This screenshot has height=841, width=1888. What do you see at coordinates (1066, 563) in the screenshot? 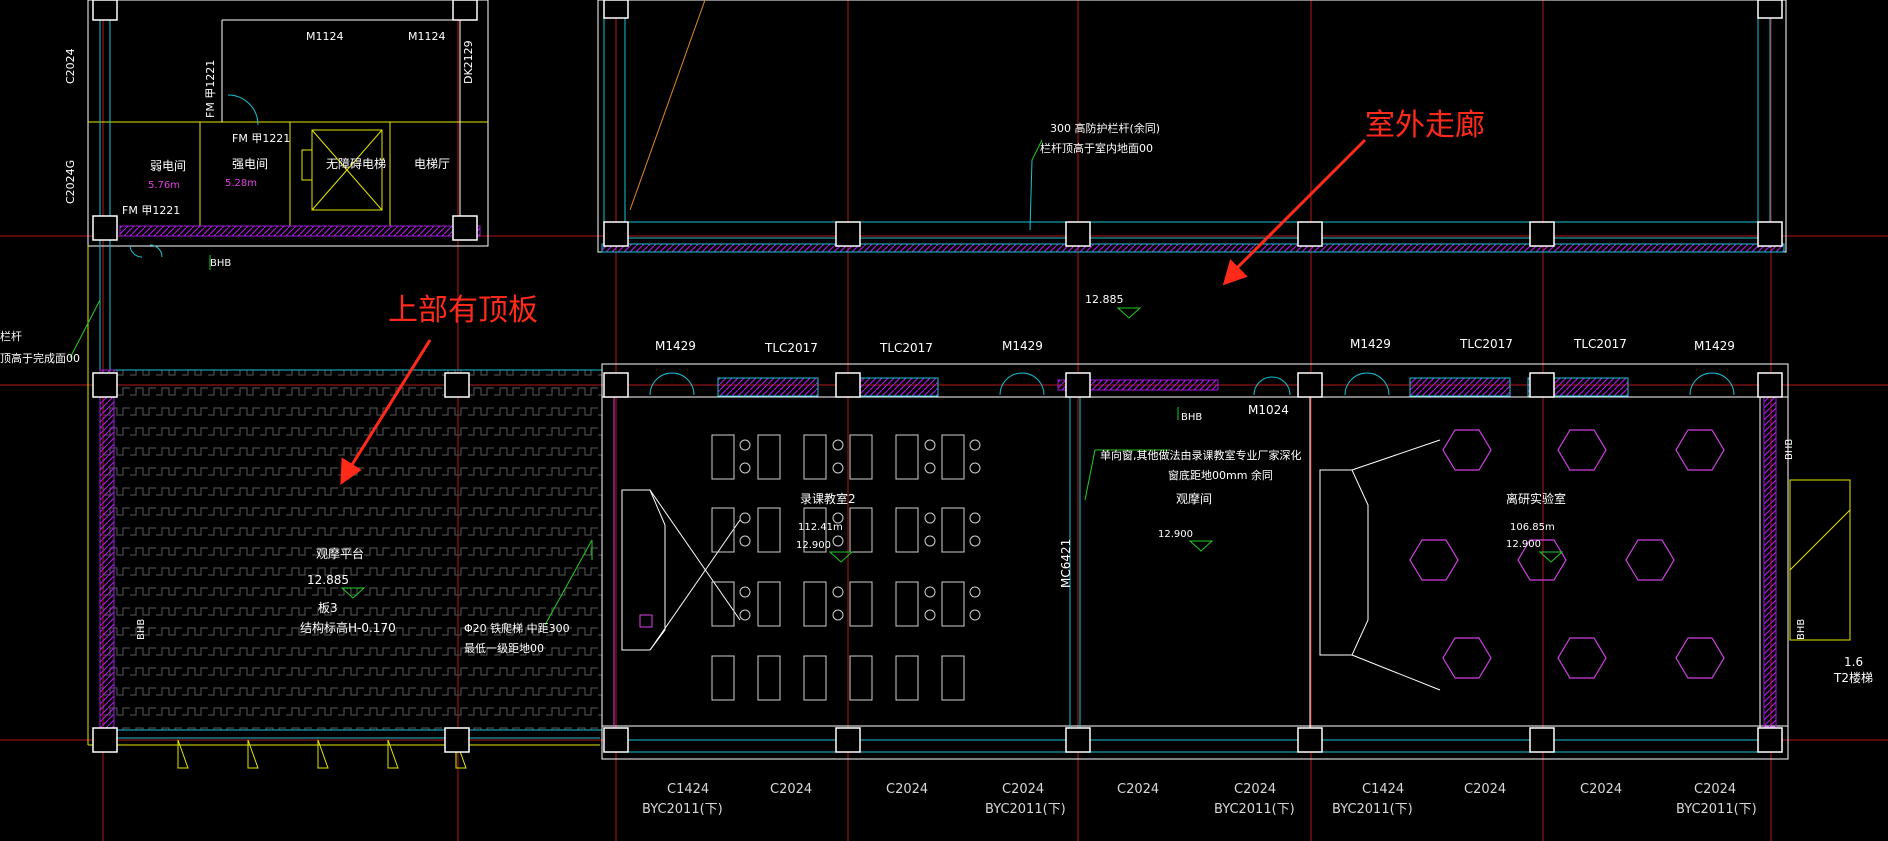
I see `tag-mc6421: MC6421` at bounding box center [1066, 563].